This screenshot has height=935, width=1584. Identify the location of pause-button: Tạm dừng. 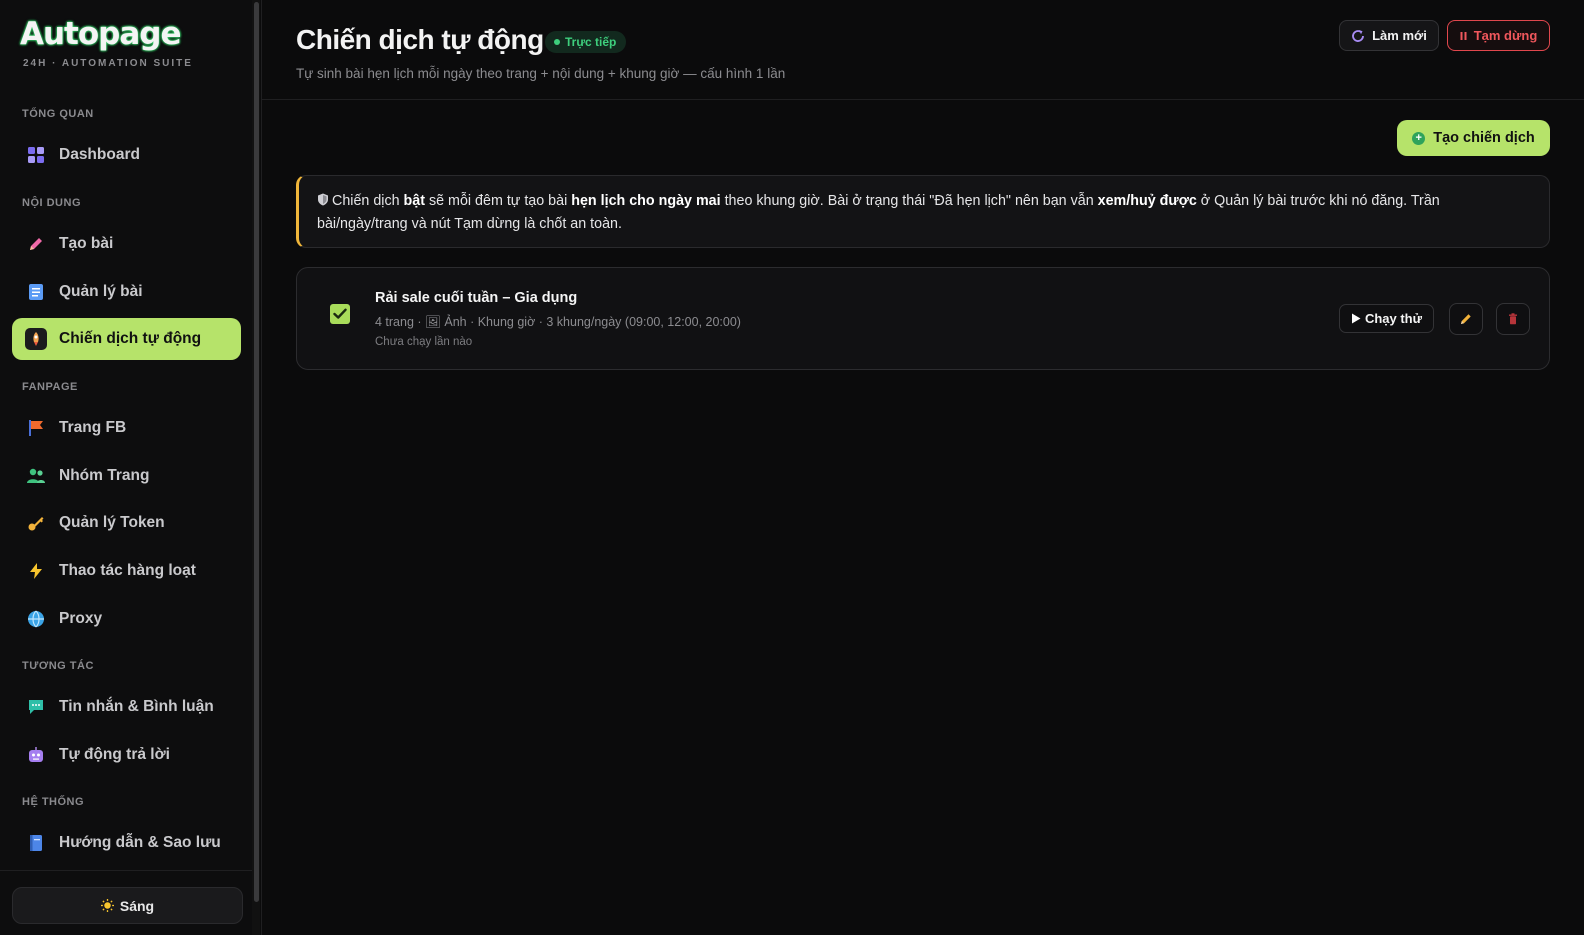
(1498, 35).